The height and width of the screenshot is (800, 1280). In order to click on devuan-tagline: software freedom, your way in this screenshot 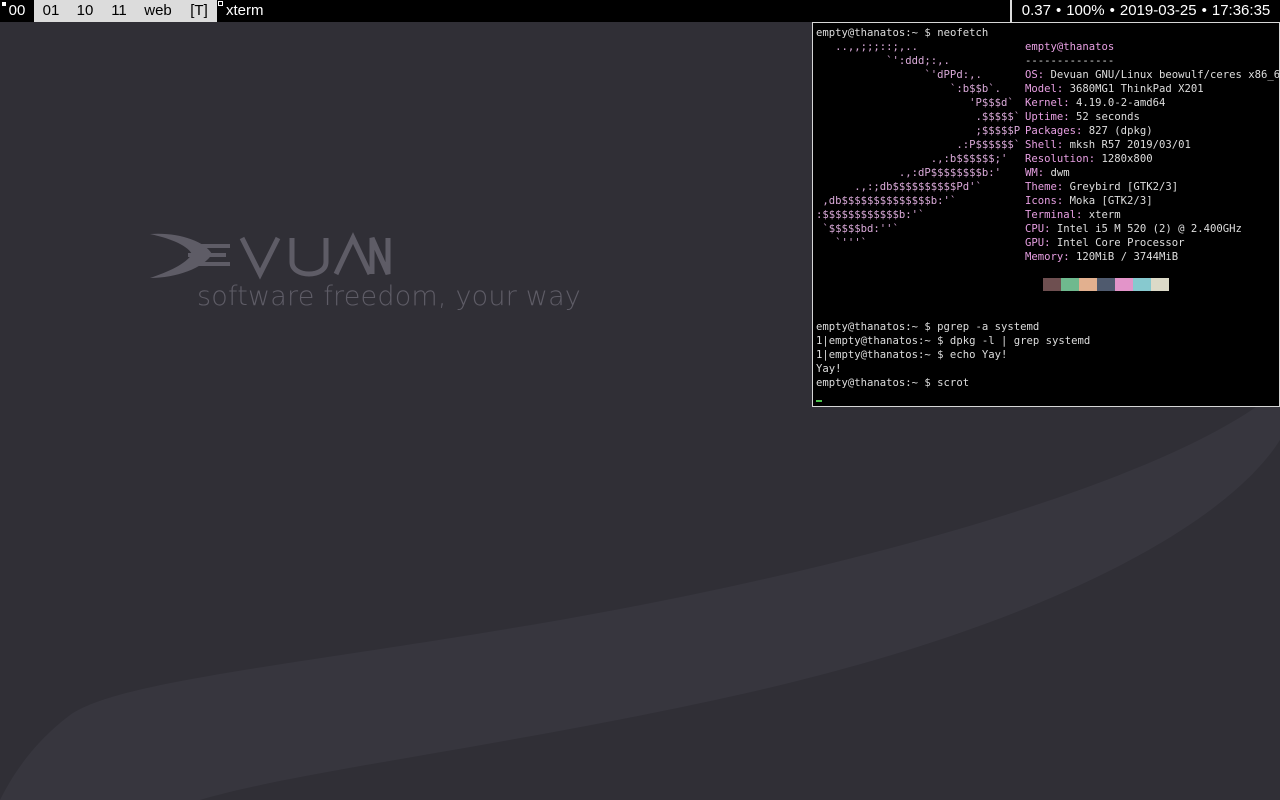, I will do `click(389, 296)`.